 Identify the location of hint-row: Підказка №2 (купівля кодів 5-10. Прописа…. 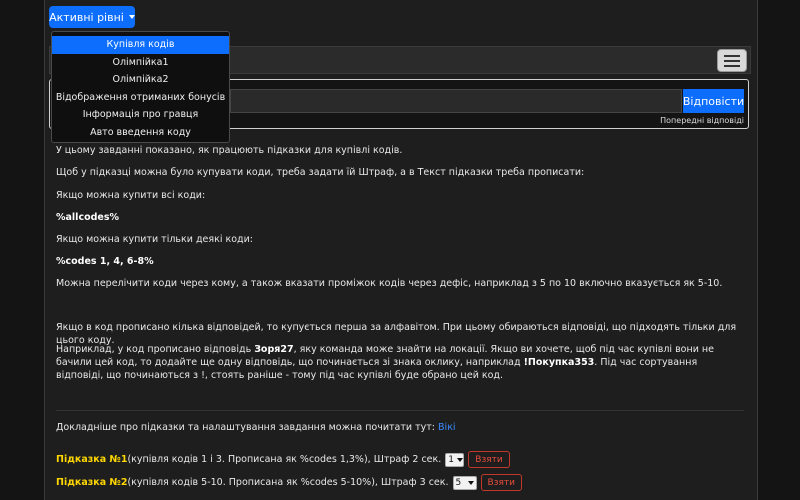
(289, 482).